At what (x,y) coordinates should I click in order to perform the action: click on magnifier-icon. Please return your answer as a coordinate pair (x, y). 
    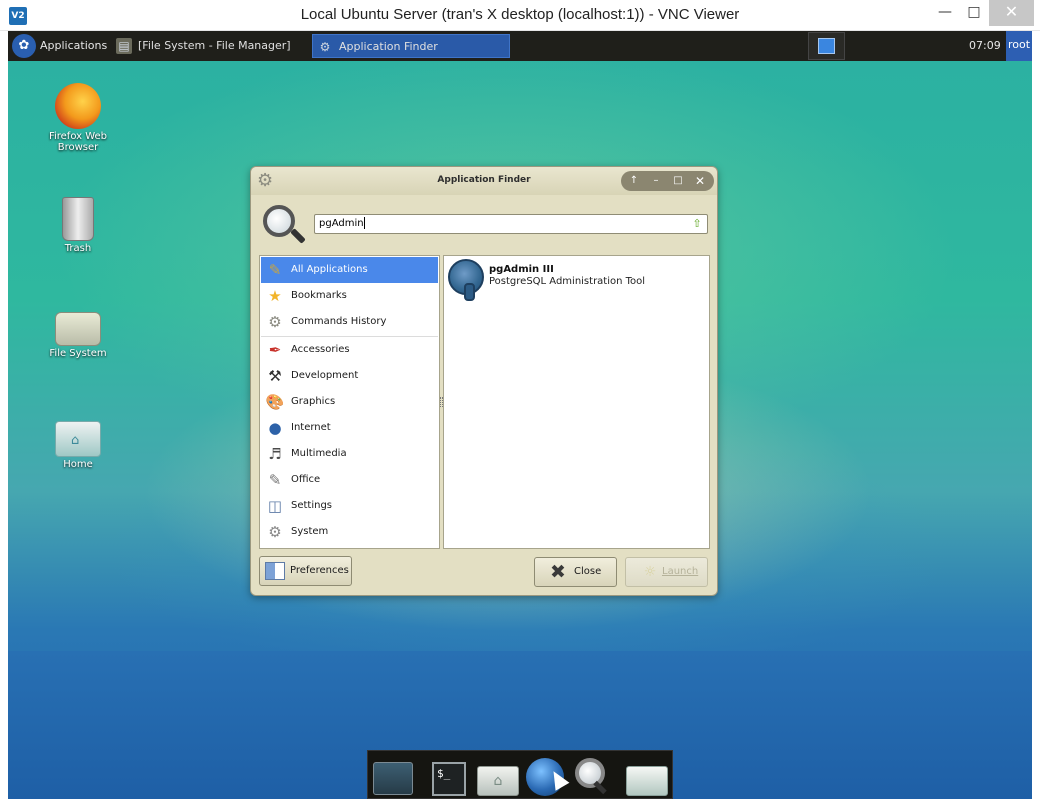
    Looking at the image, I should click on (284, 226).